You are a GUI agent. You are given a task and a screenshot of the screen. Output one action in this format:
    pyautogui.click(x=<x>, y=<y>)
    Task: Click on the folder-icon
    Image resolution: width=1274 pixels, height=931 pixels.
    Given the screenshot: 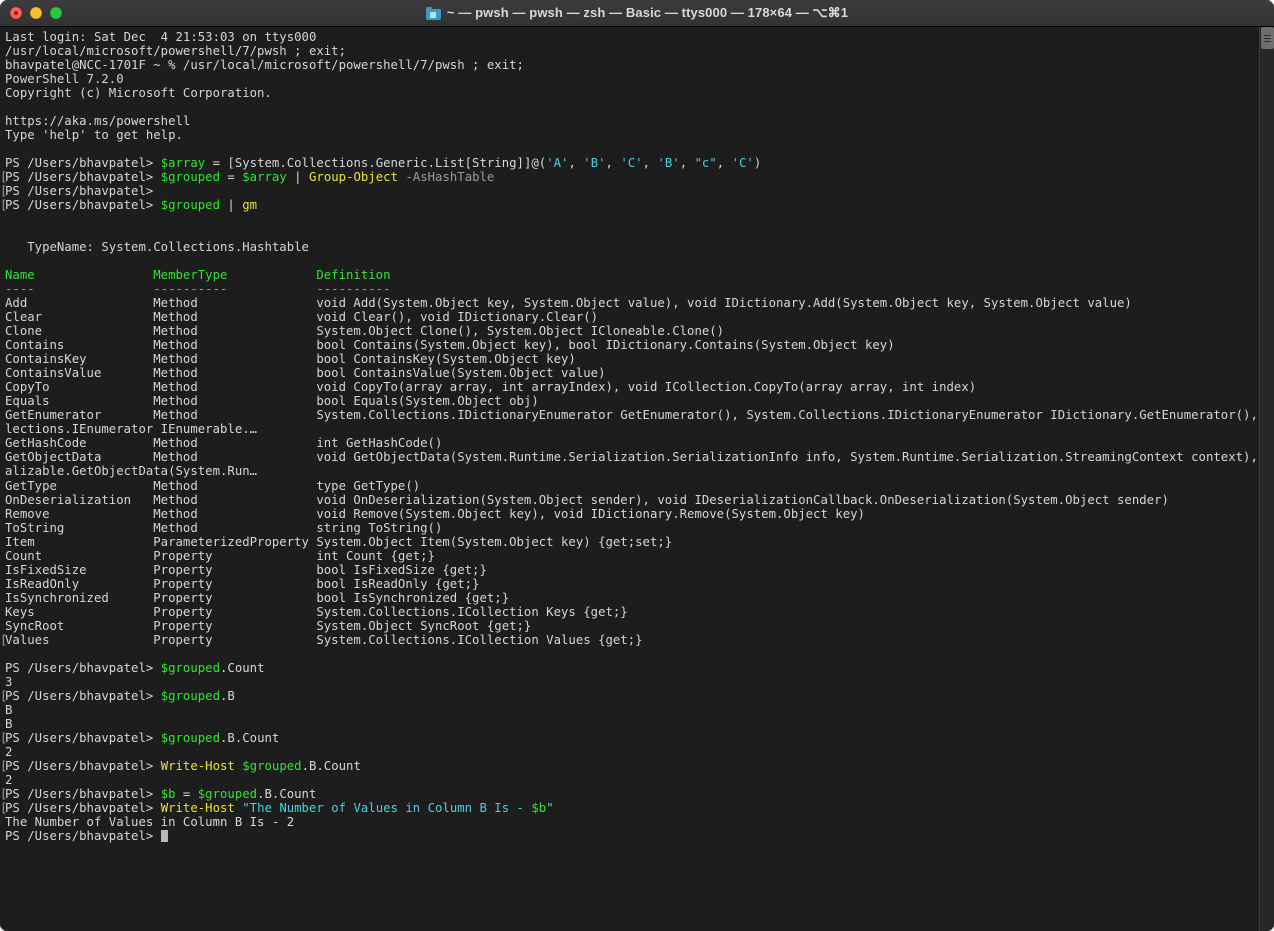 What is the action you would take?
    pyautogui.click(x=433, y=13)
    